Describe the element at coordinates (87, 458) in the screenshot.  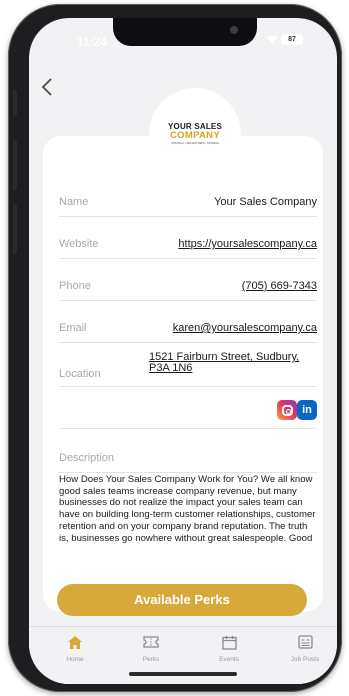
I see `description-label: Description` at that location.